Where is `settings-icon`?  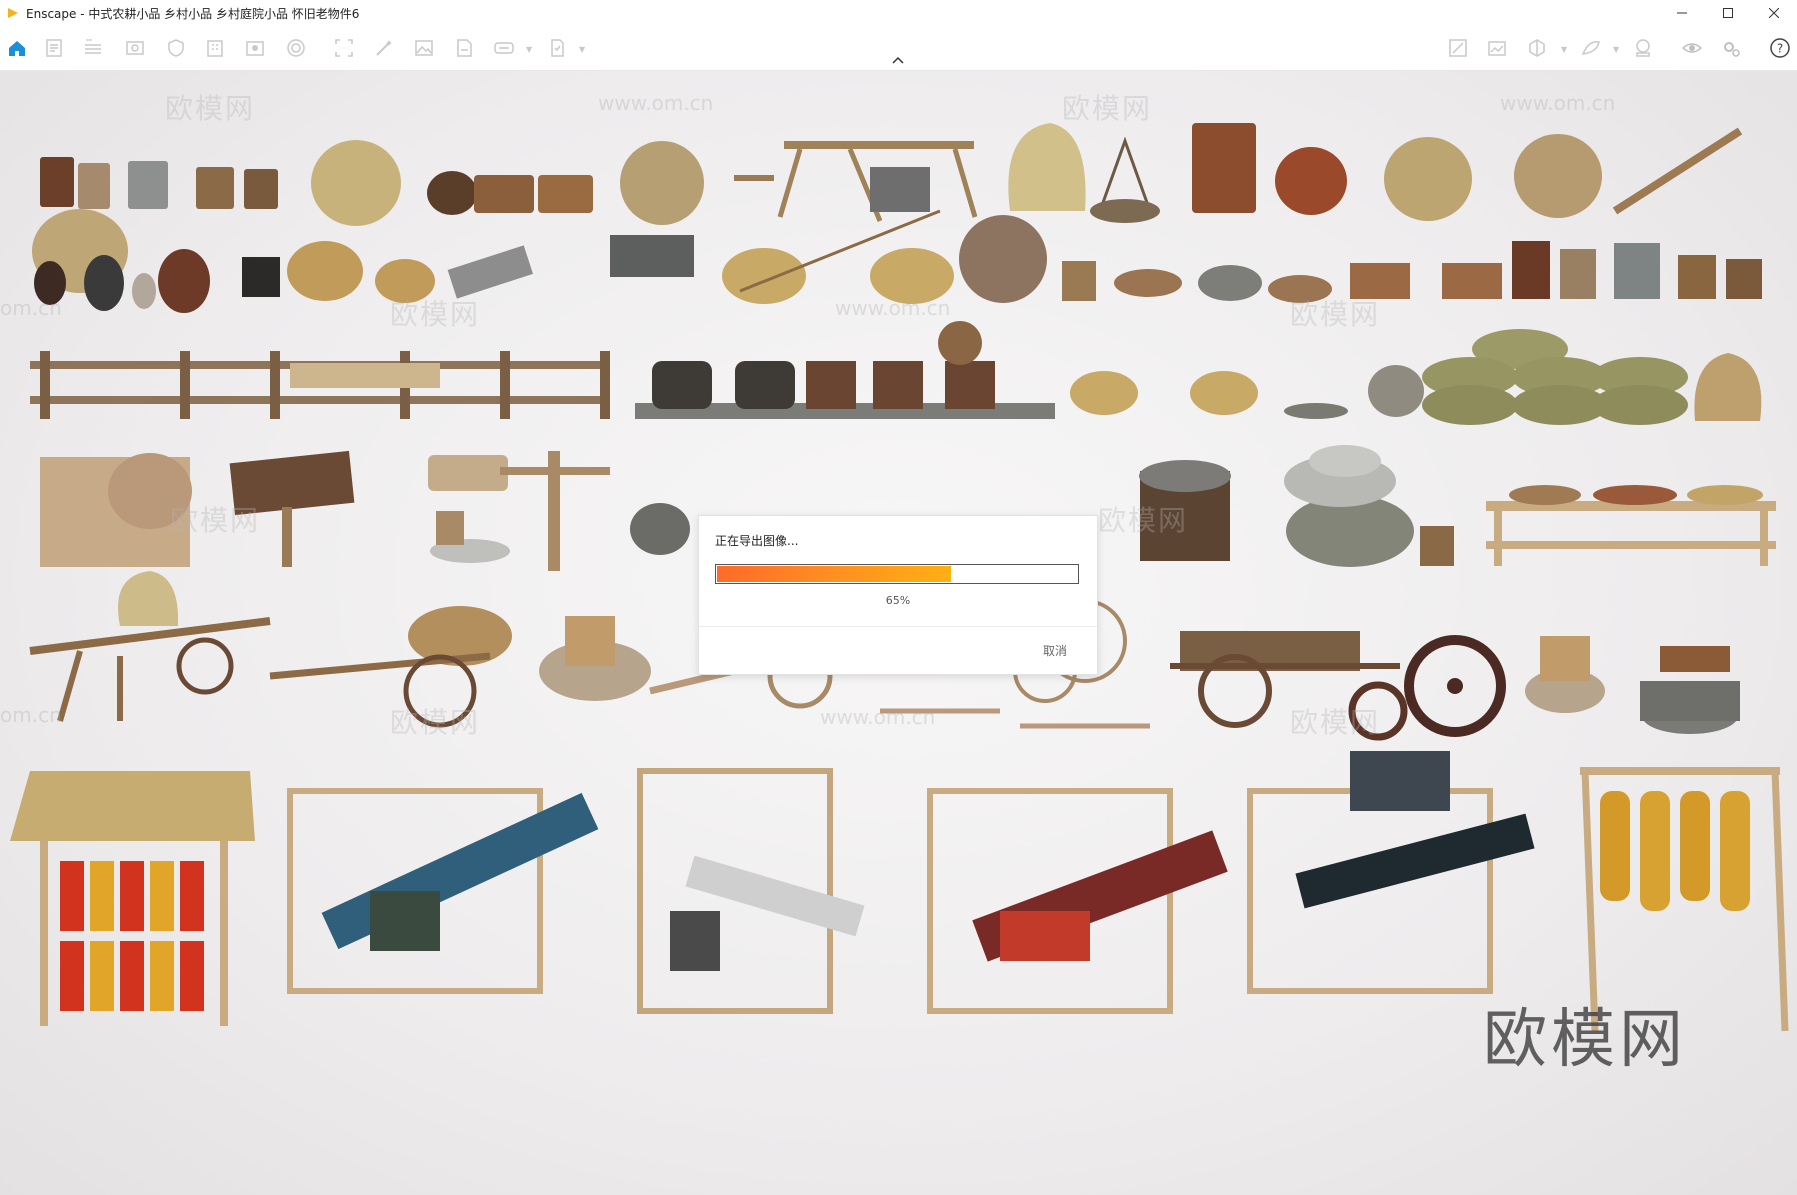
settings-icon is located at coordinates (1731, 48).